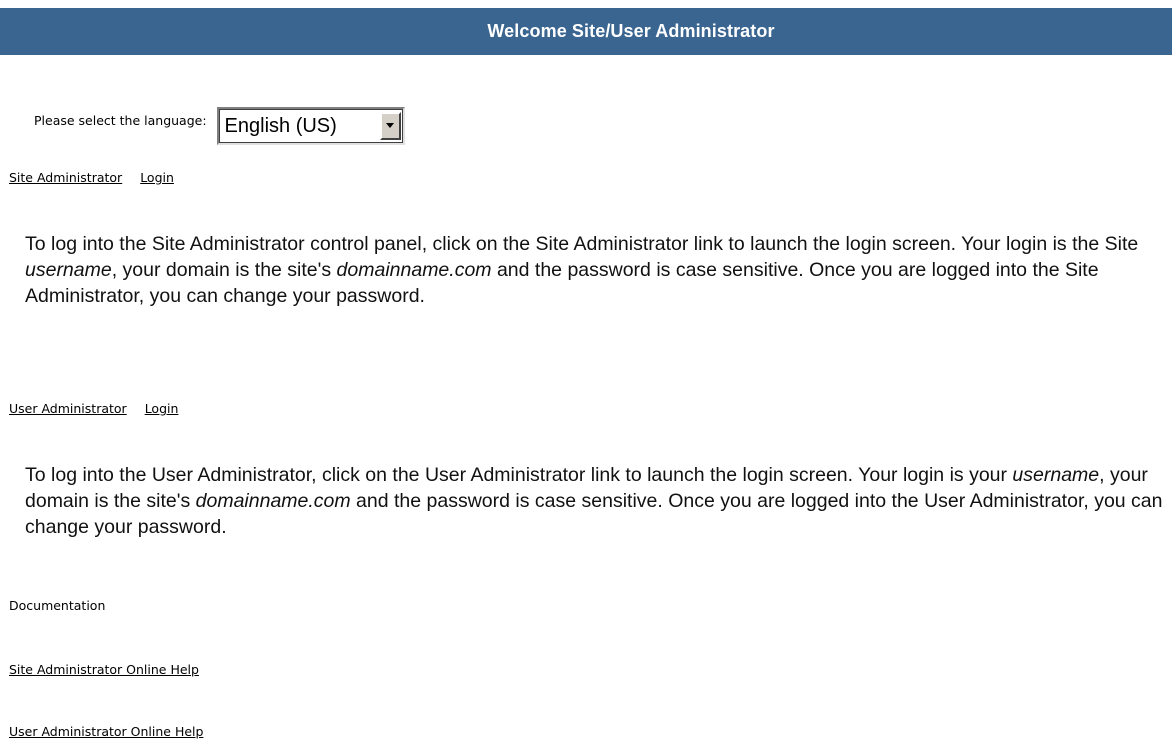 Image resolution: width=1172 pixels, height=749 pixels. I want to click on language-selected-value: English (US), so click(280, 125).